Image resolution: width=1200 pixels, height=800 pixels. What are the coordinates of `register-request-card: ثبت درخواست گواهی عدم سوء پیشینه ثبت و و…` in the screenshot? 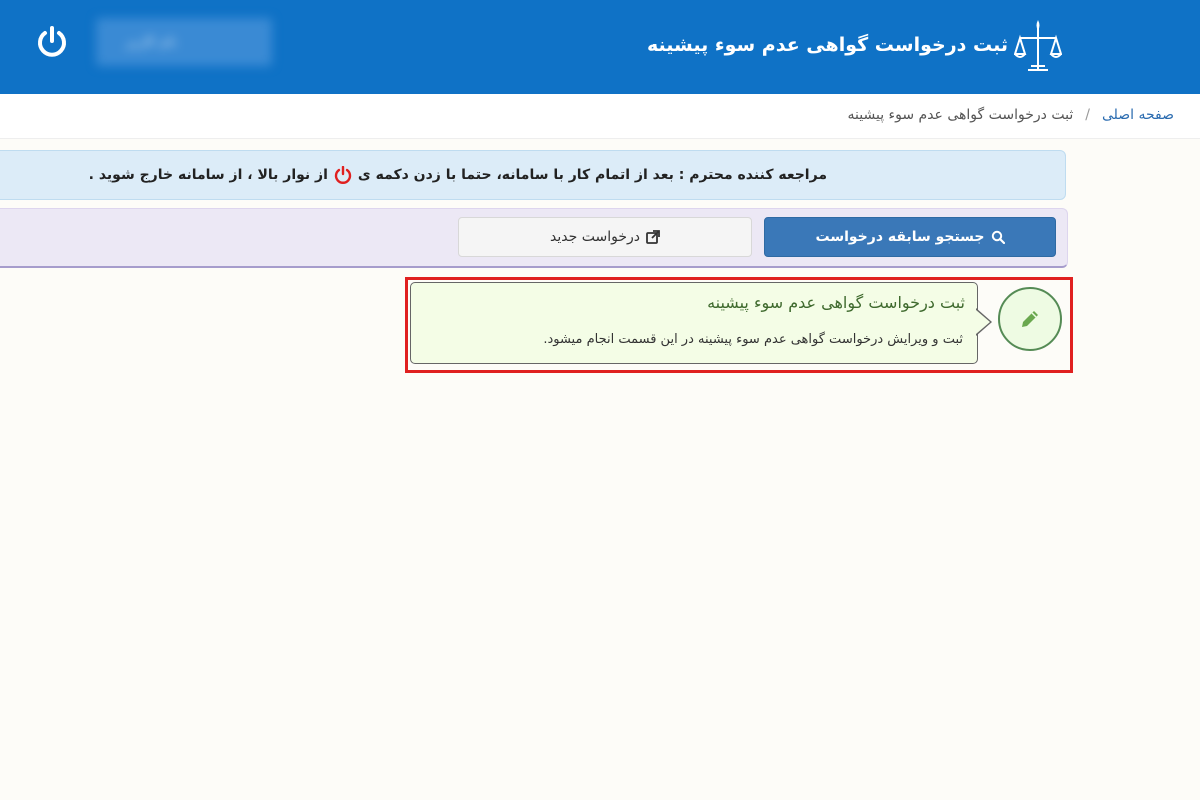 It's located at (694, 323).